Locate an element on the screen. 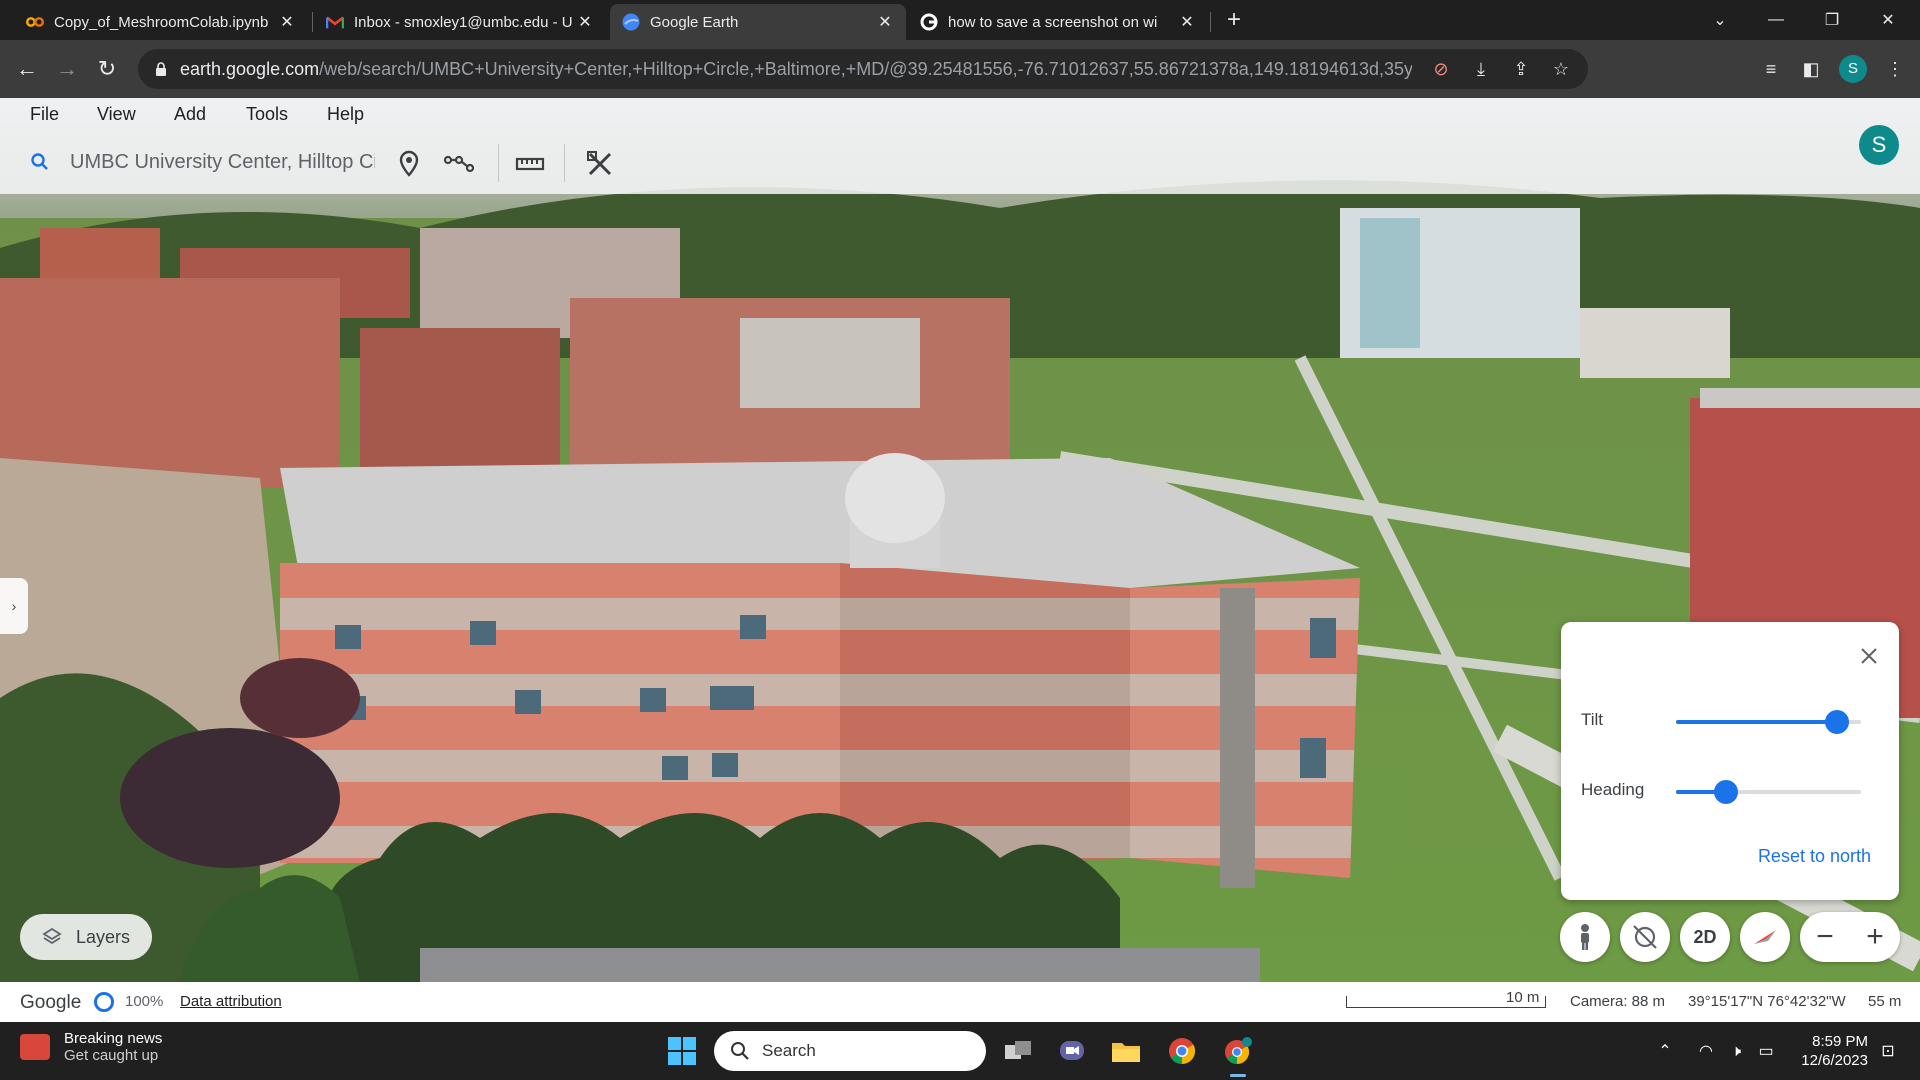 The width and height of the screenshot is (1920, 1080). zoom-controls: − + is located at coordinates (1850, 937).